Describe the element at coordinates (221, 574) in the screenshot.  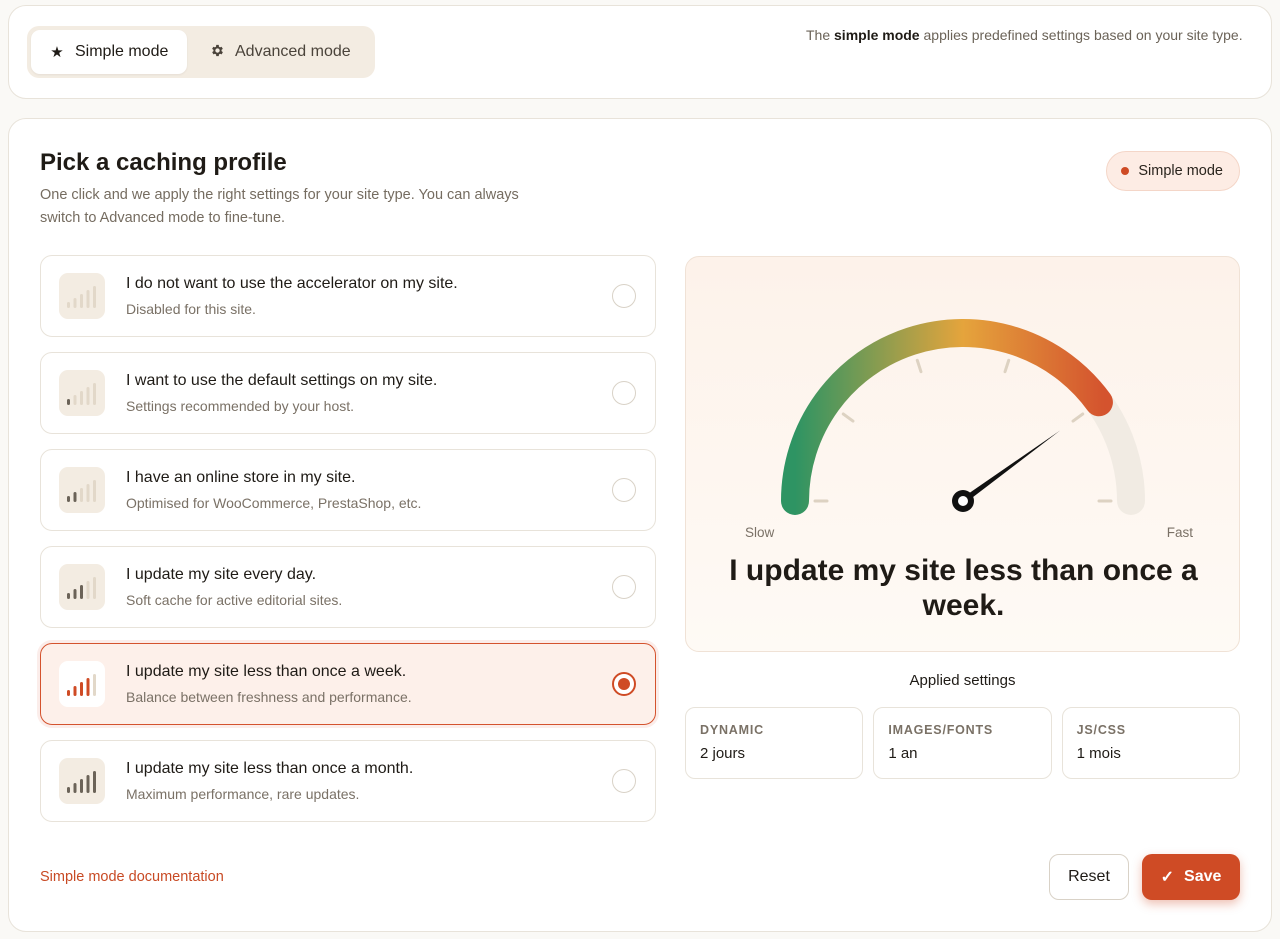
I see `option-title: I update my site every day.` at that location.